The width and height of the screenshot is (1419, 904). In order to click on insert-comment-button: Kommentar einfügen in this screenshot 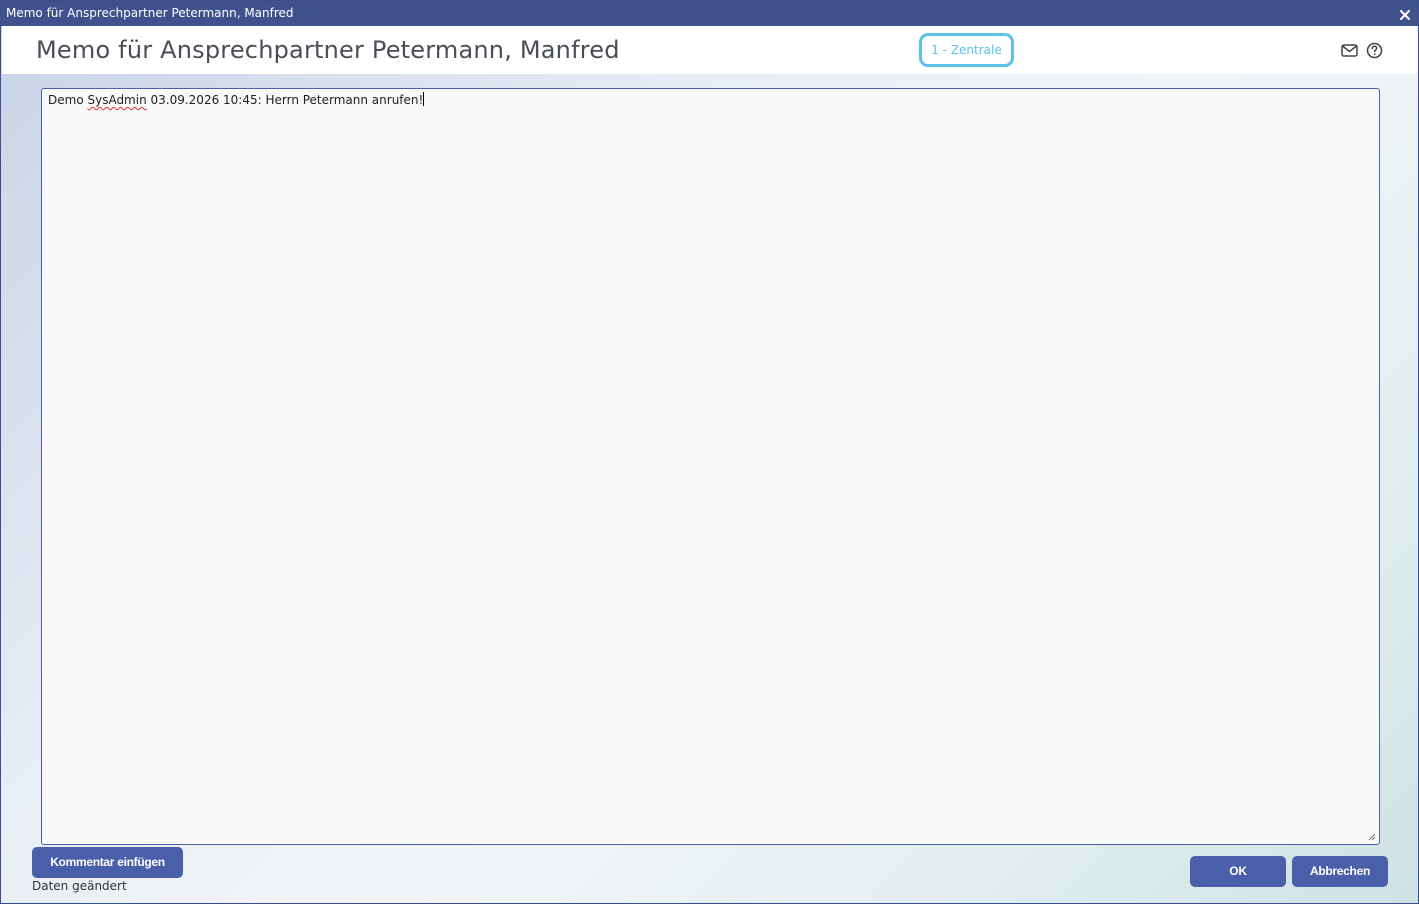, I will do `click(107, 862)`.